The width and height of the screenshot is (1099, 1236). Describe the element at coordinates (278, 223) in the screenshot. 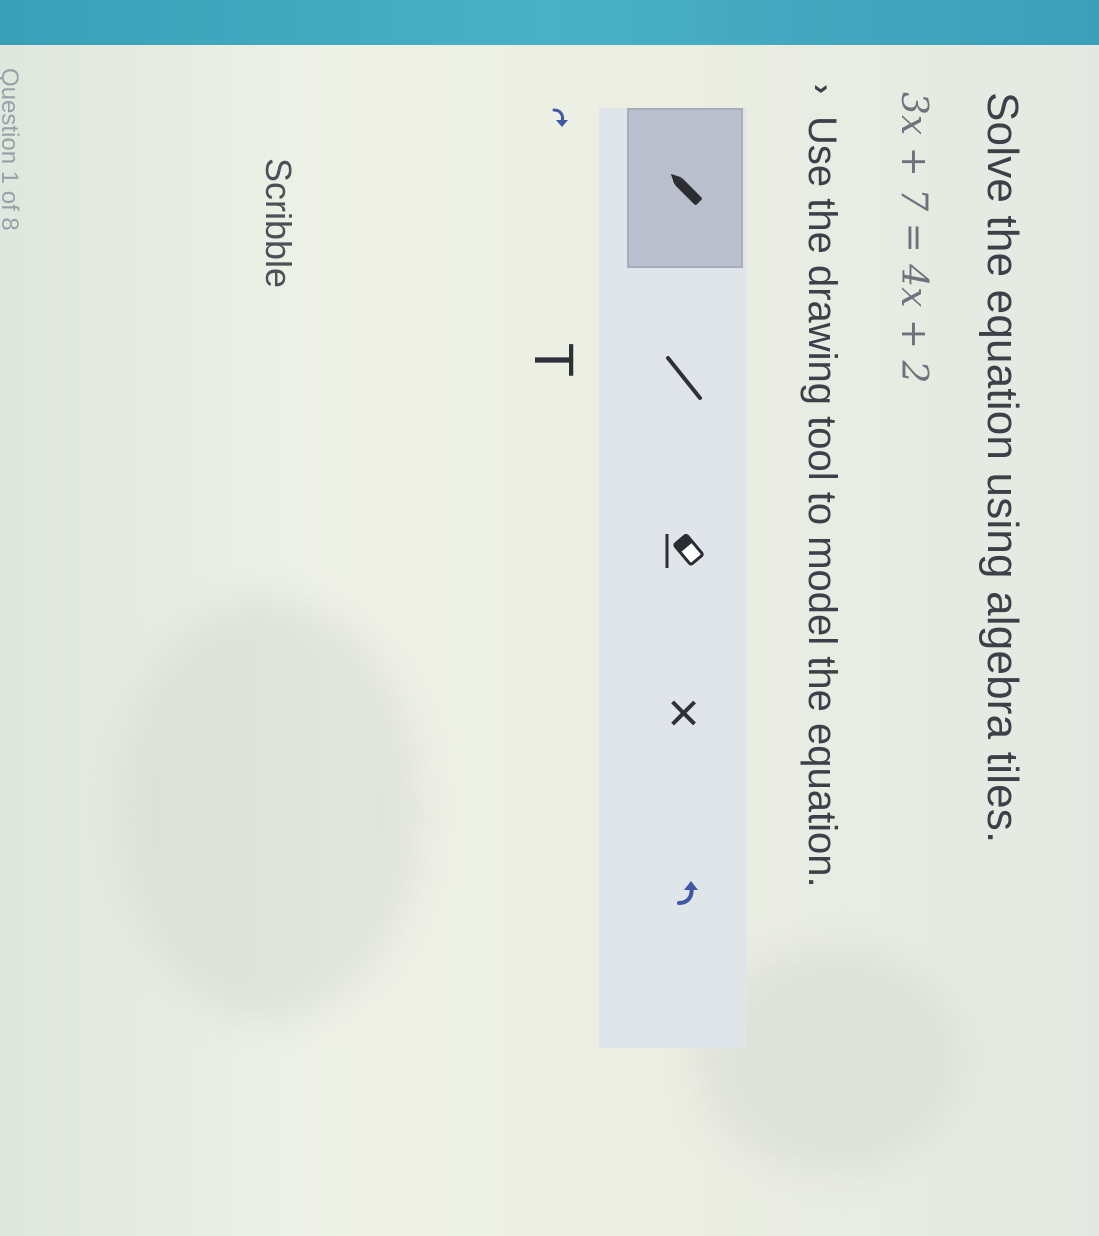

I see `scribble-label: Scribble` at that location.